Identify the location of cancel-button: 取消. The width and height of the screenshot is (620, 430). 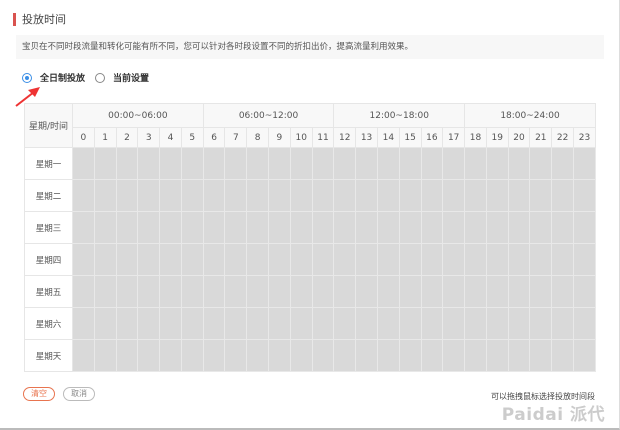
(79, 394).